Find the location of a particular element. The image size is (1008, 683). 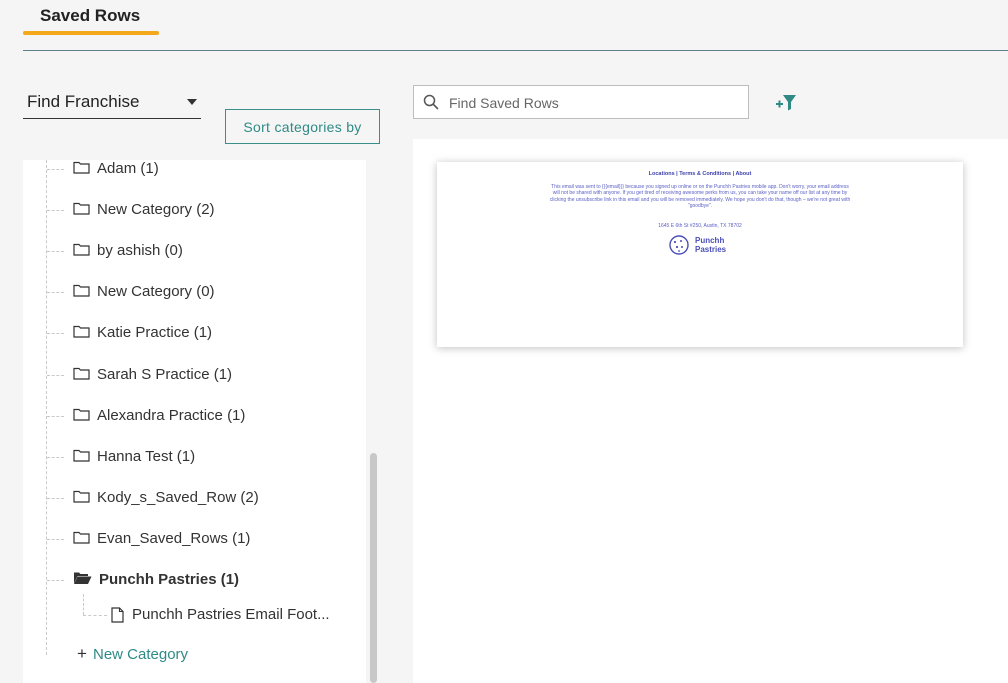

tree-folder-label: Hanna Test (1) is located at coordinates (146, 456).